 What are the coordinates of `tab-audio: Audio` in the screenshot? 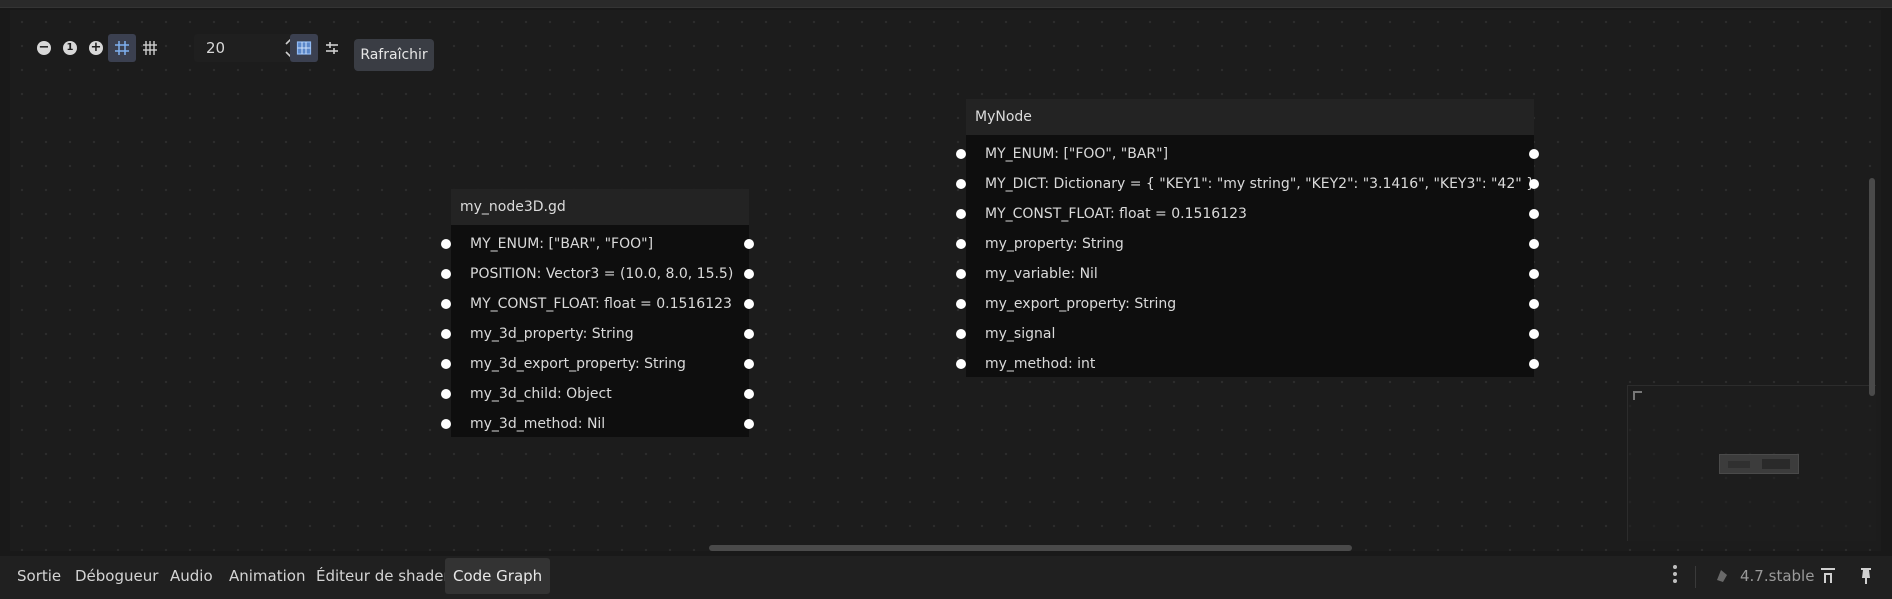 It's located at (191, 576).